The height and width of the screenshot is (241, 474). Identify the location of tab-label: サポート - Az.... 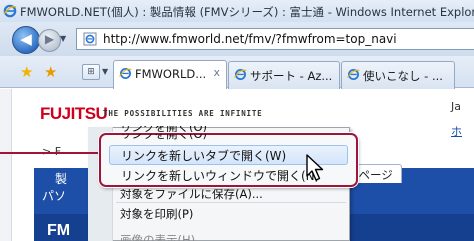
(291, 76).